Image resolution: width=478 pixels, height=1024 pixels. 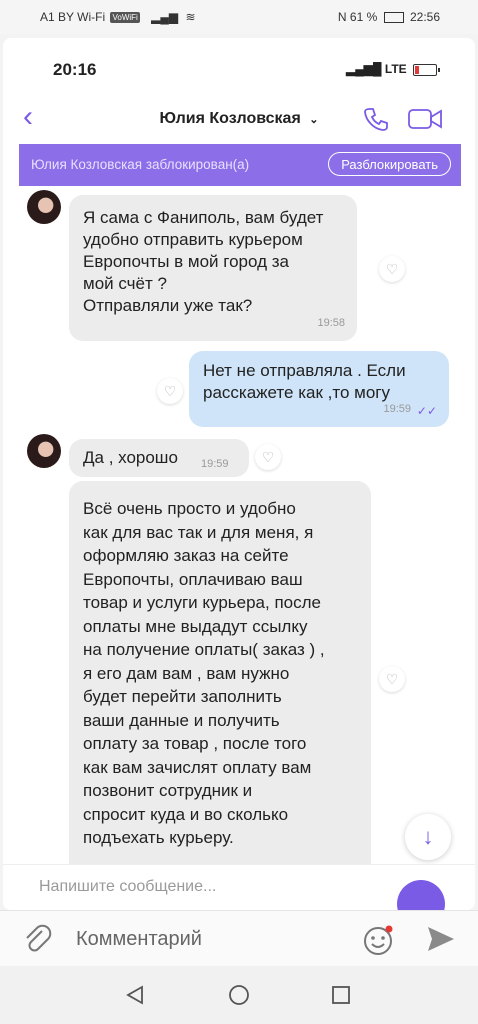 What do you see at coordinates (389, 164) in the screenshot?
I see `unblock-button: Разблокировать` at bounding box center [389, 164].